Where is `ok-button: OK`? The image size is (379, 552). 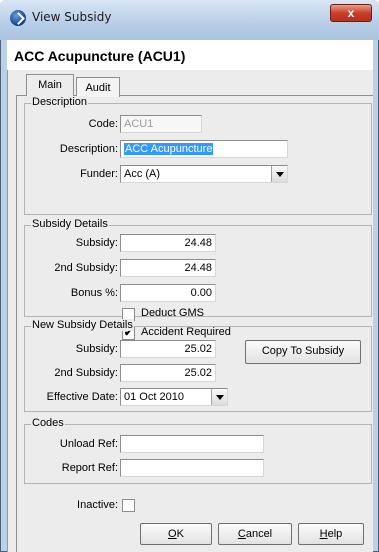
ok-button: OK is located at coordinates (176, 534).